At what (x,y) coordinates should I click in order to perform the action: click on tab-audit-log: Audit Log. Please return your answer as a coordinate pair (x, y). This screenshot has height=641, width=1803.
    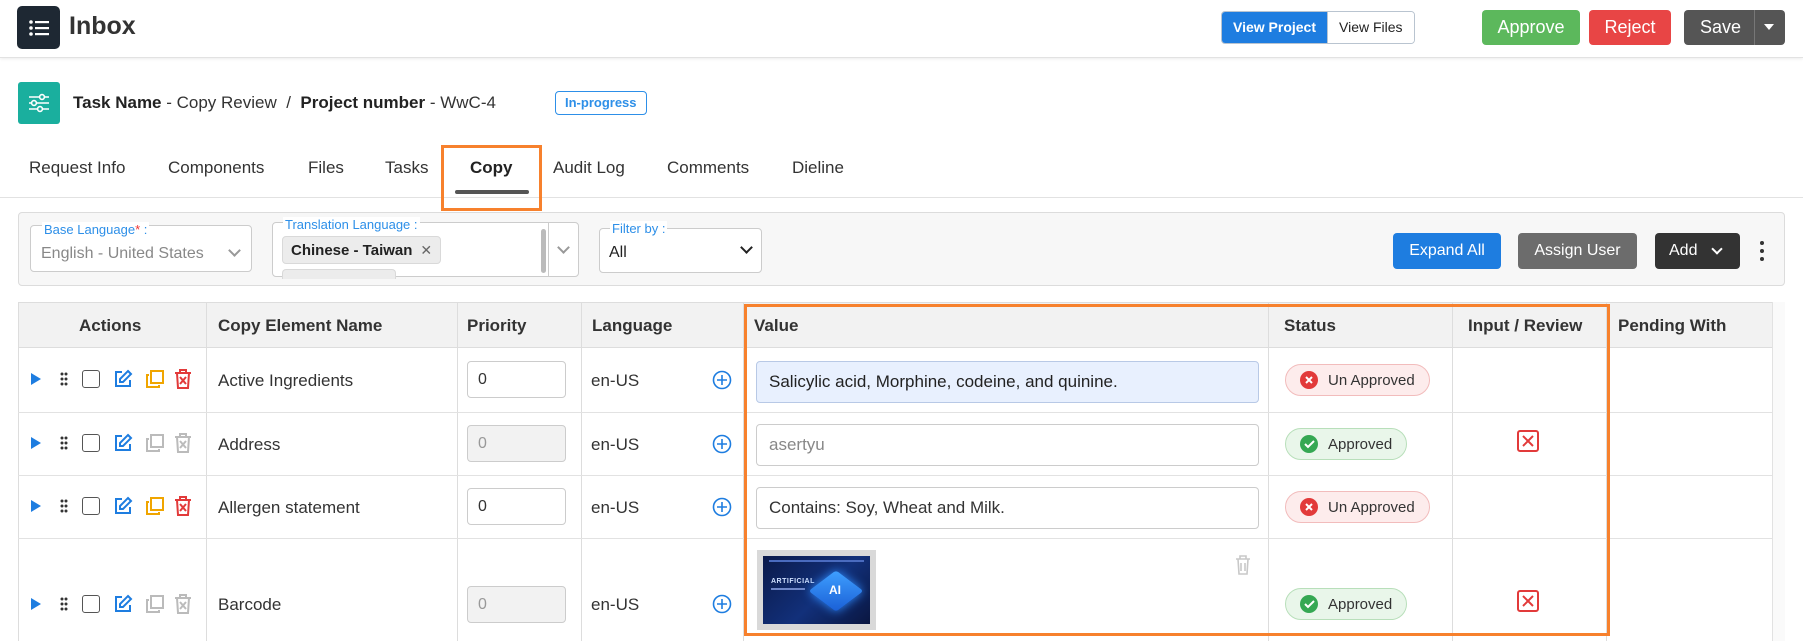
    Looking at the image, I should click on (589, 168).